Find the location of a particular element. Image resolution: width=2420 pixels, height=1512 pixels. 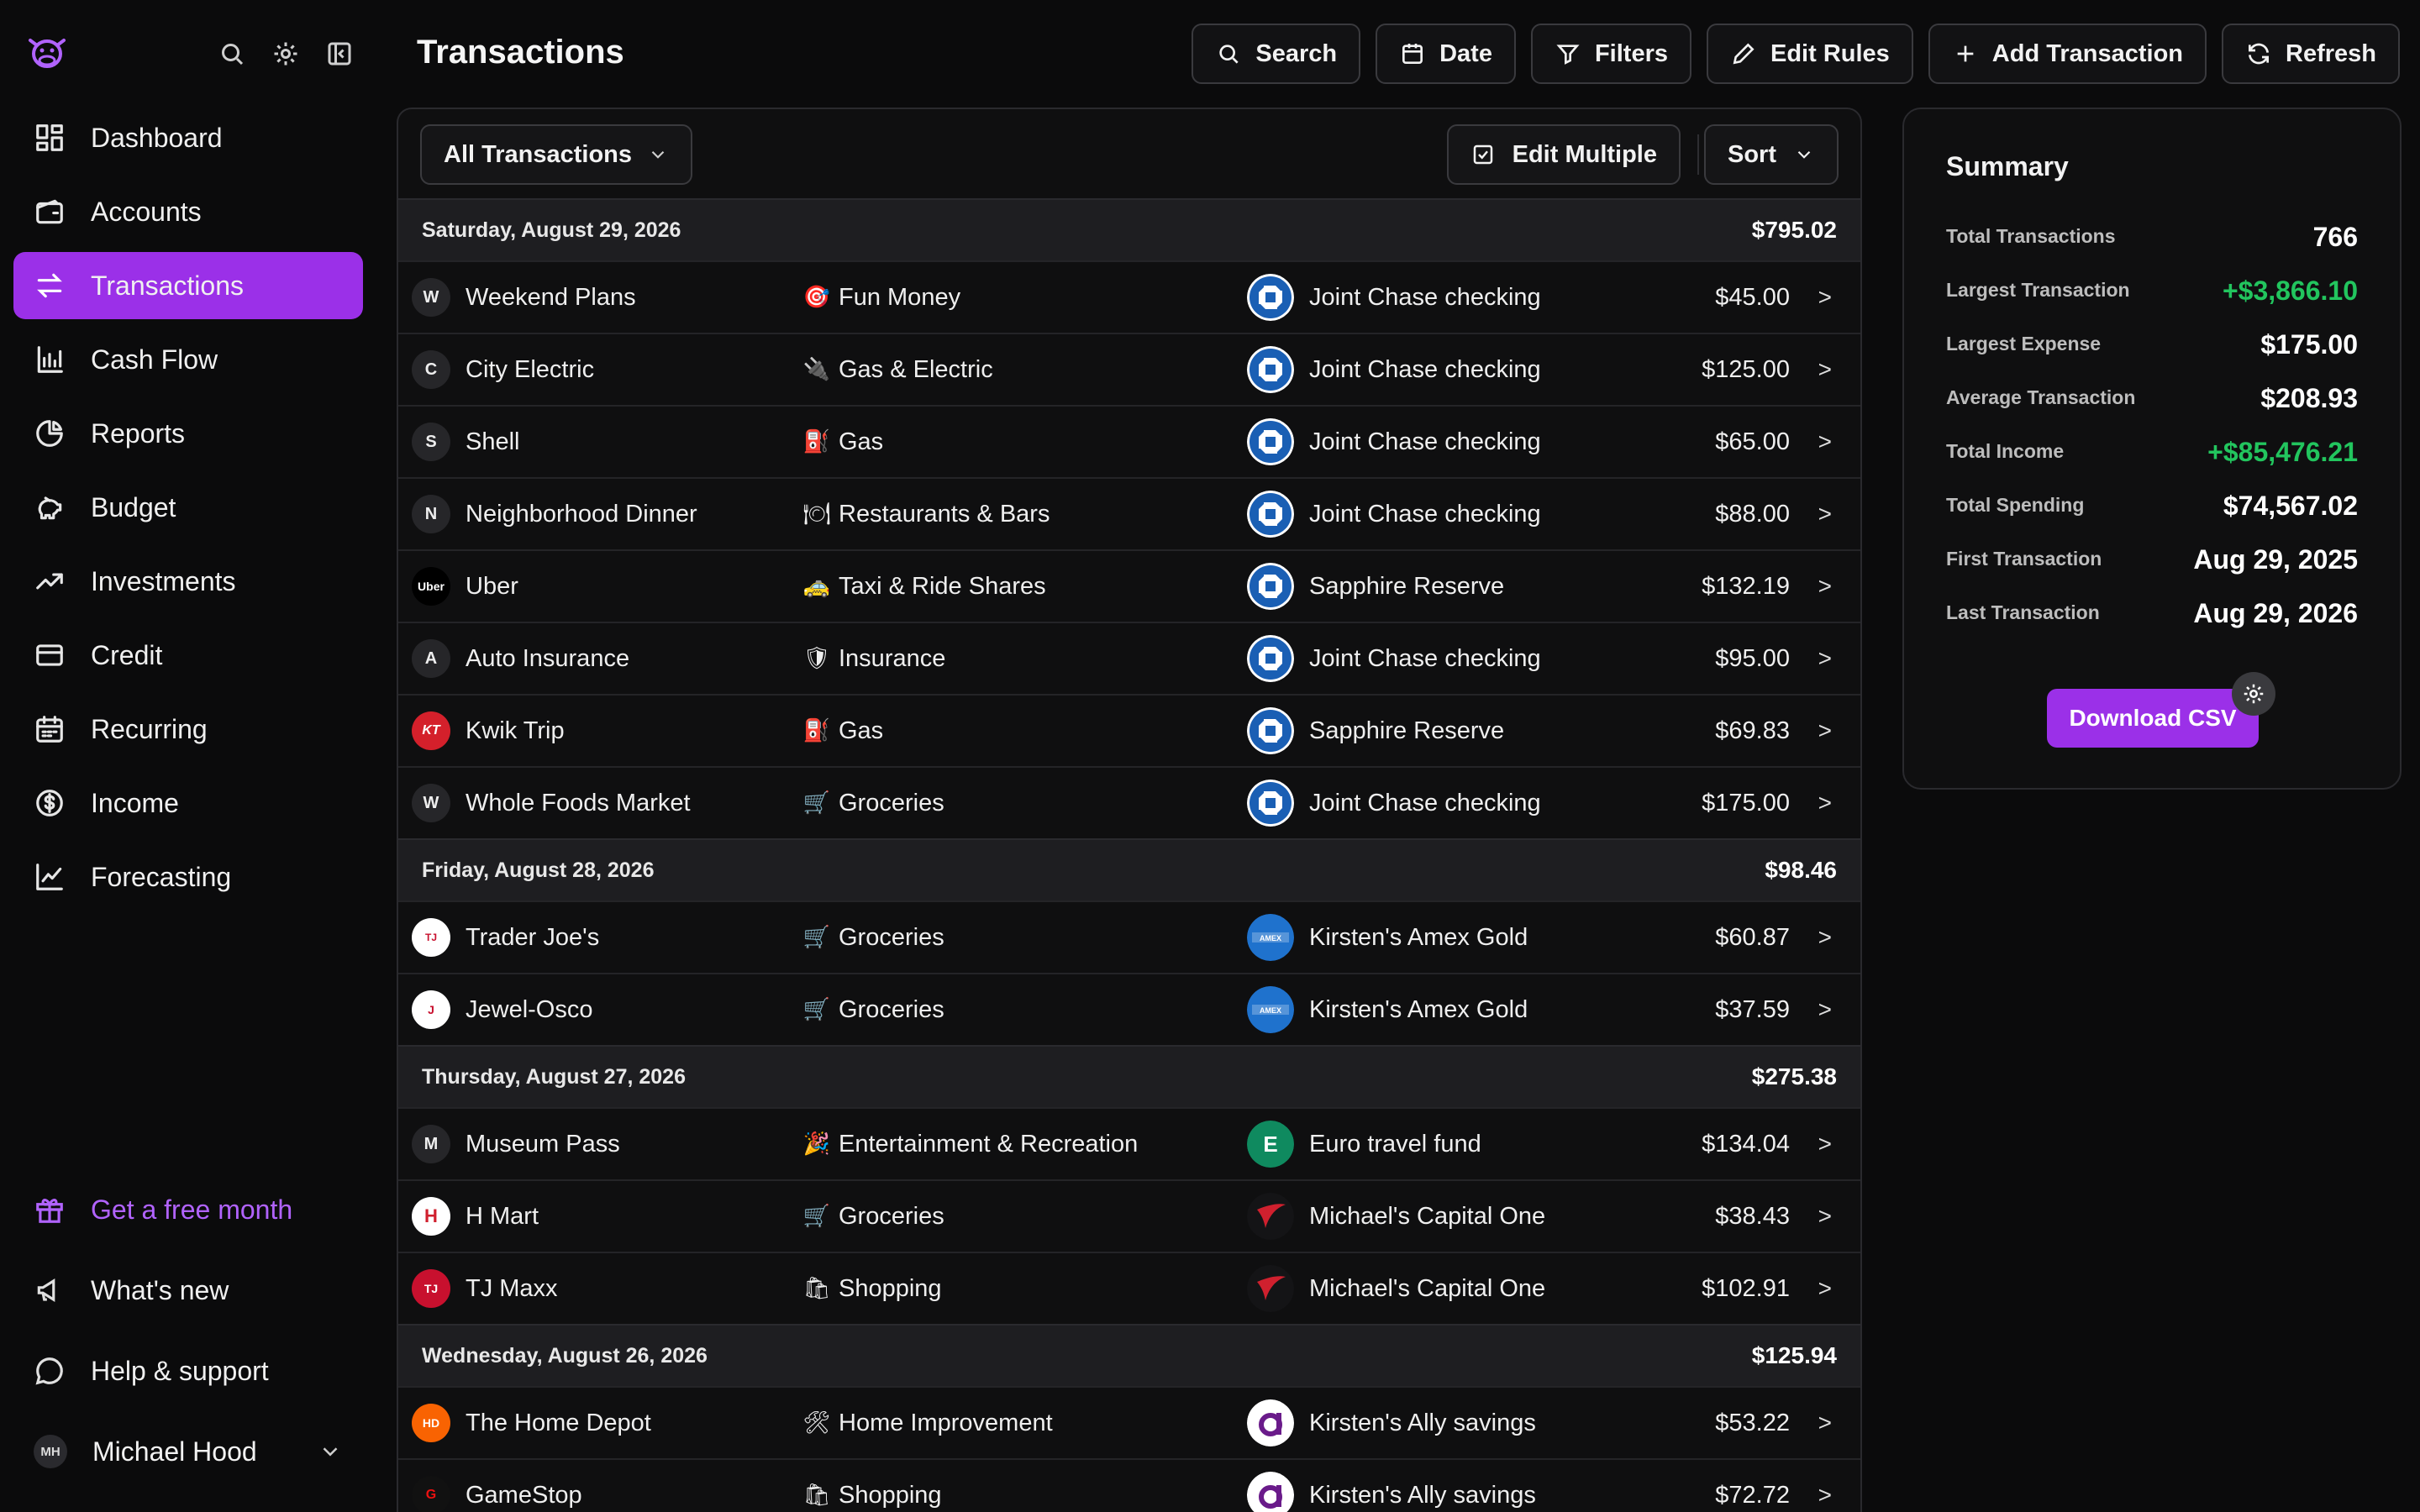

whats-new-link: What's new is located at coordinates (188, 1290).